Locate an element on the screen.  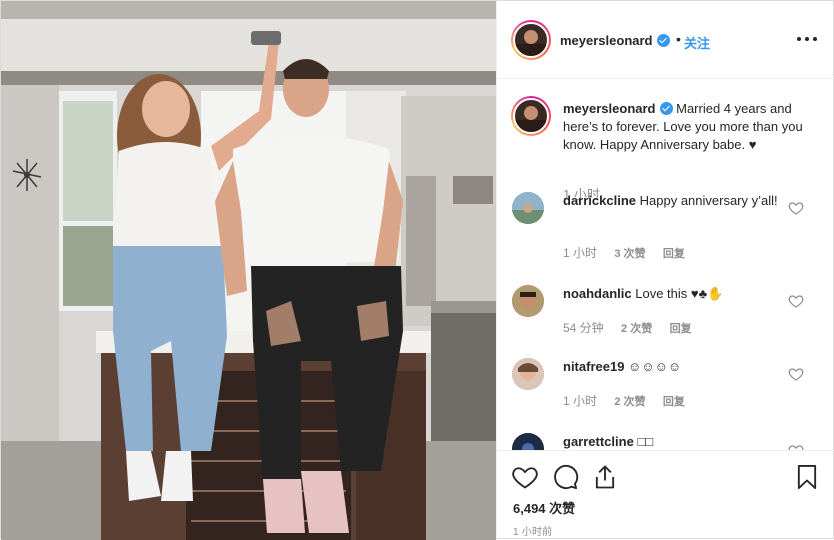
author-username: meyersleonard is located at coordinates (606, 40).